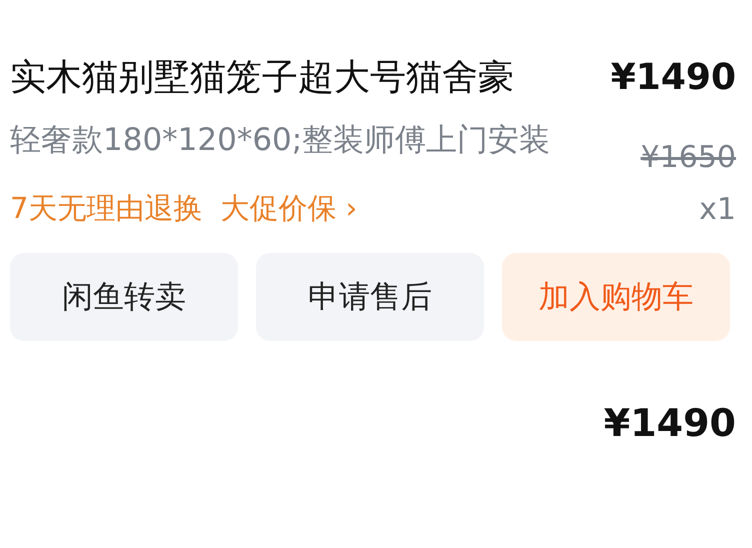 Image resolution: width=752 pixels, height=548 pixels. What do you see at coordinates (370, 297) in the screenshot?
I see `action-button: 申请售后` at bounding box center [370, 297].